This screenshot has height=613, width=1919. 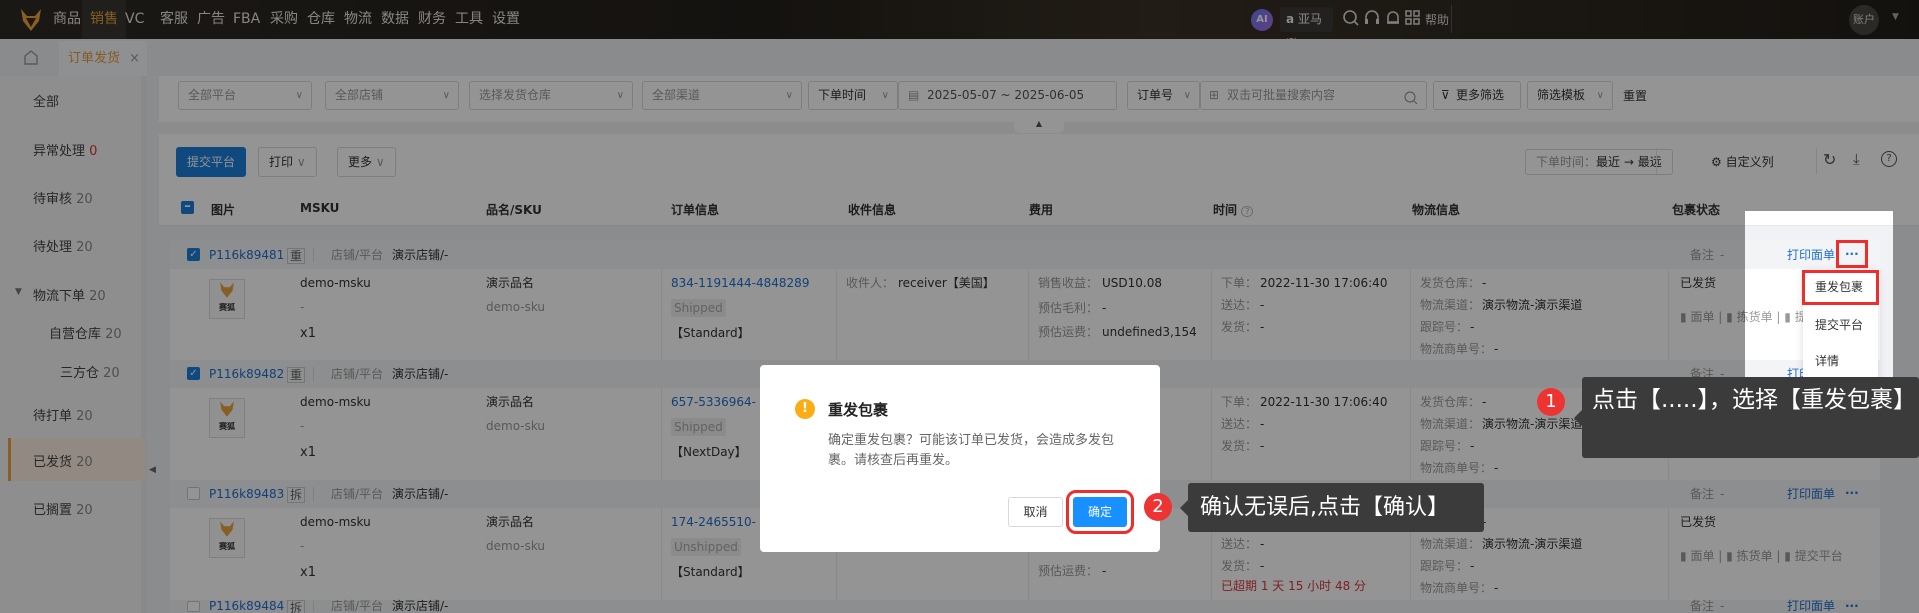 I want to click on download-icon: ⤓, so click(x=1856, y=159).